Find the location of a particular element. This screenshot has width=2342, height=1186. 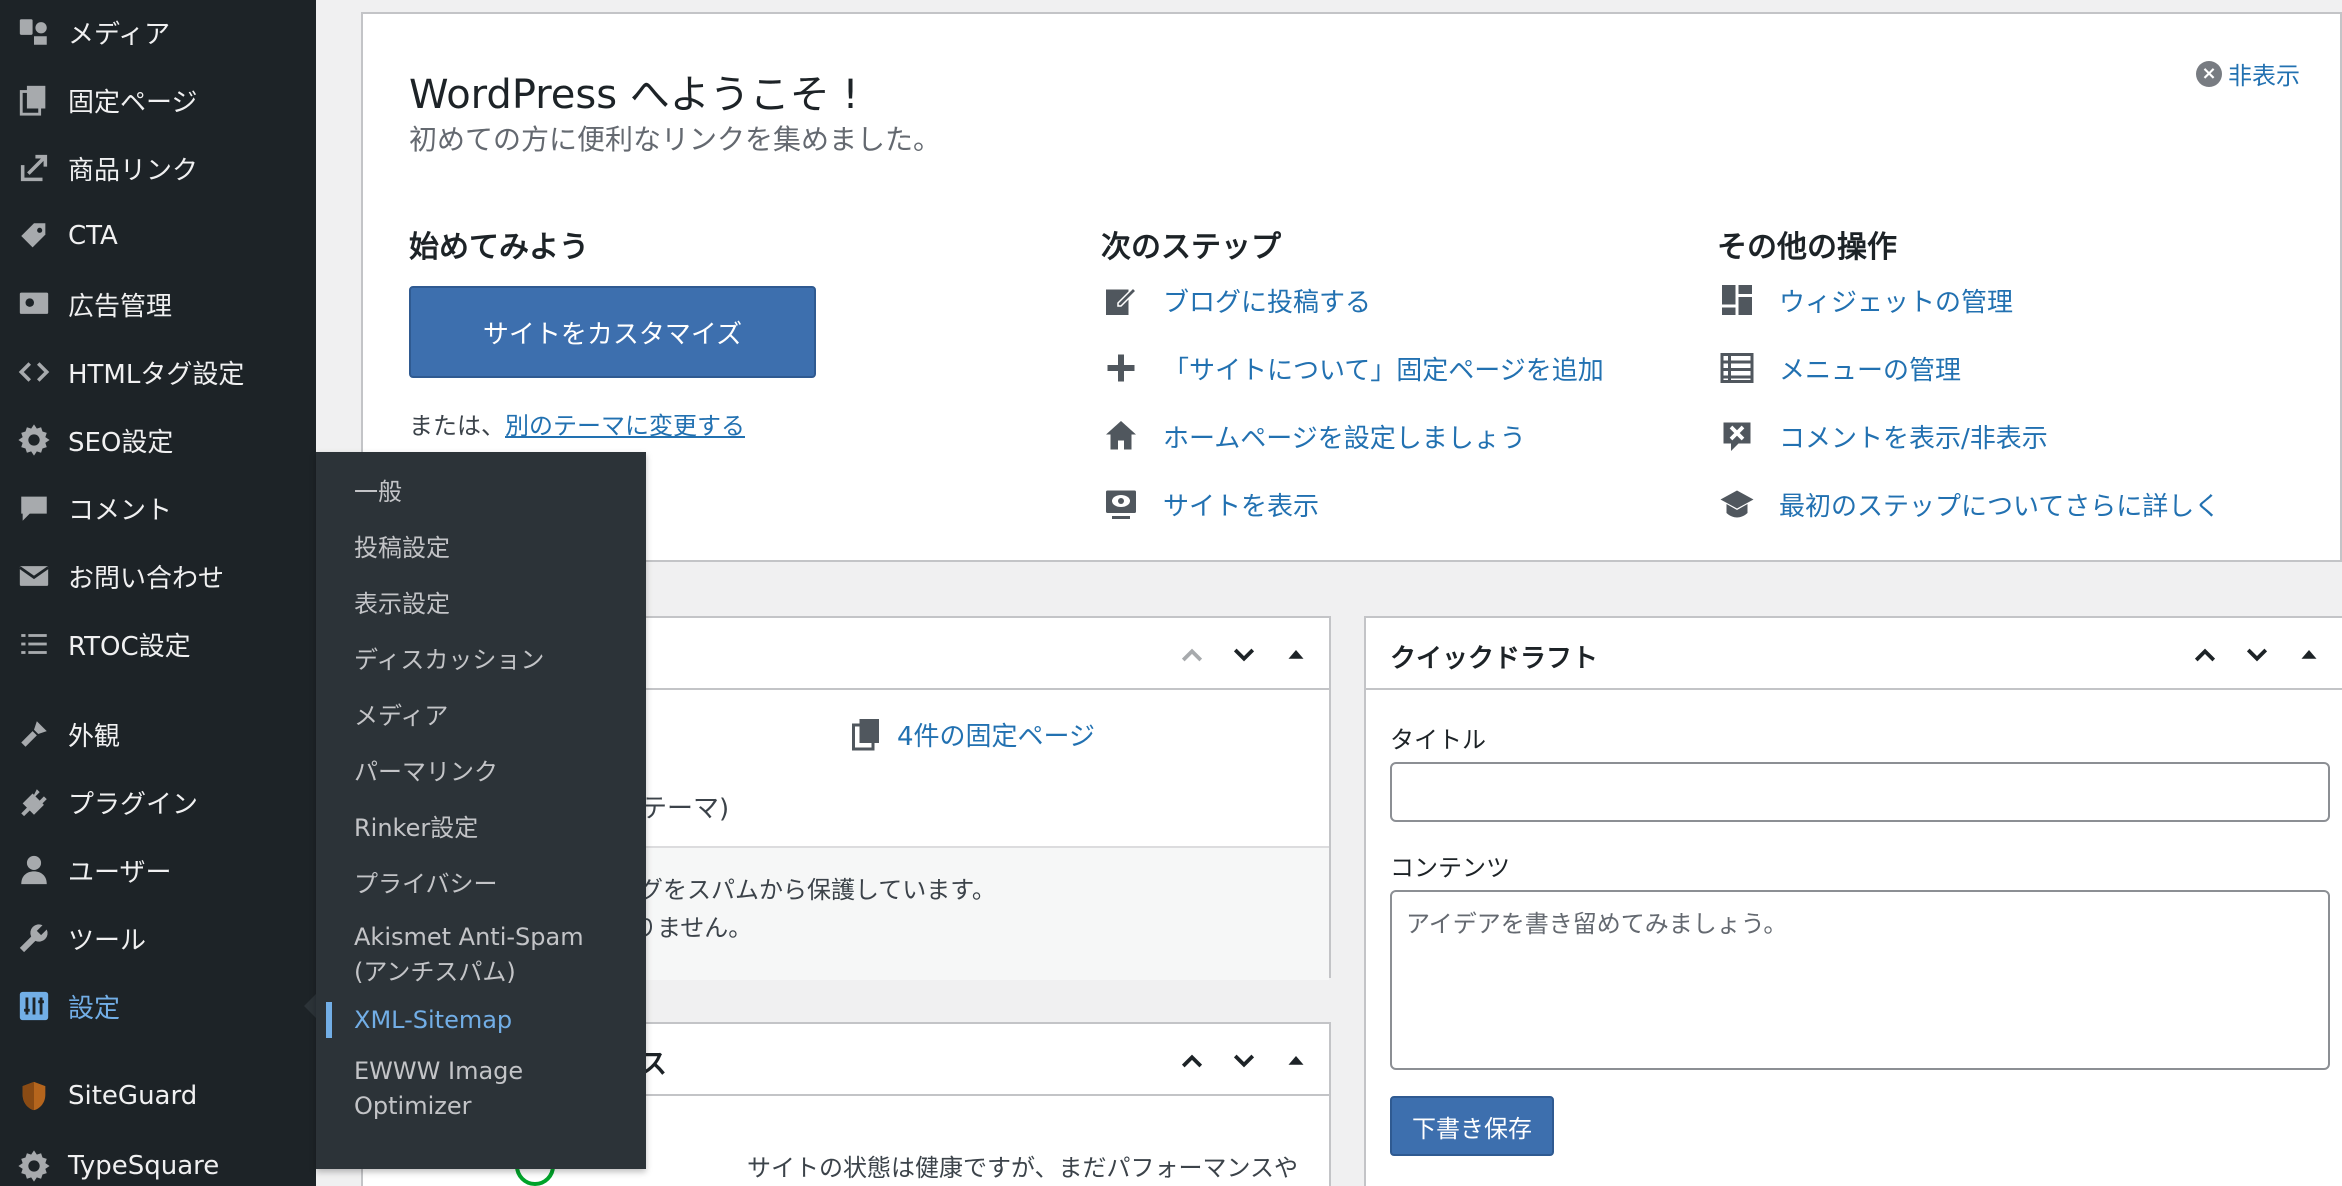

submenu-item-rinker: Rinker設定 is located at coordinates (481, 828).